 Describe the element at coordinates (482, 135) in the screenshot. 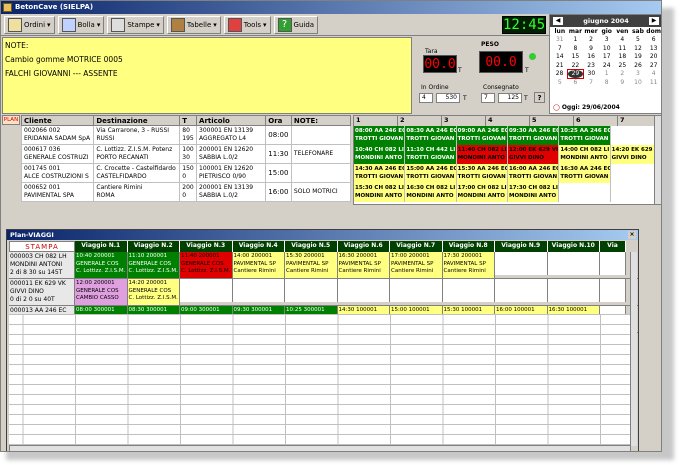

I see `trip-slot: 09:00 AA 246 EC TROTTI GIOVAN` at that location.